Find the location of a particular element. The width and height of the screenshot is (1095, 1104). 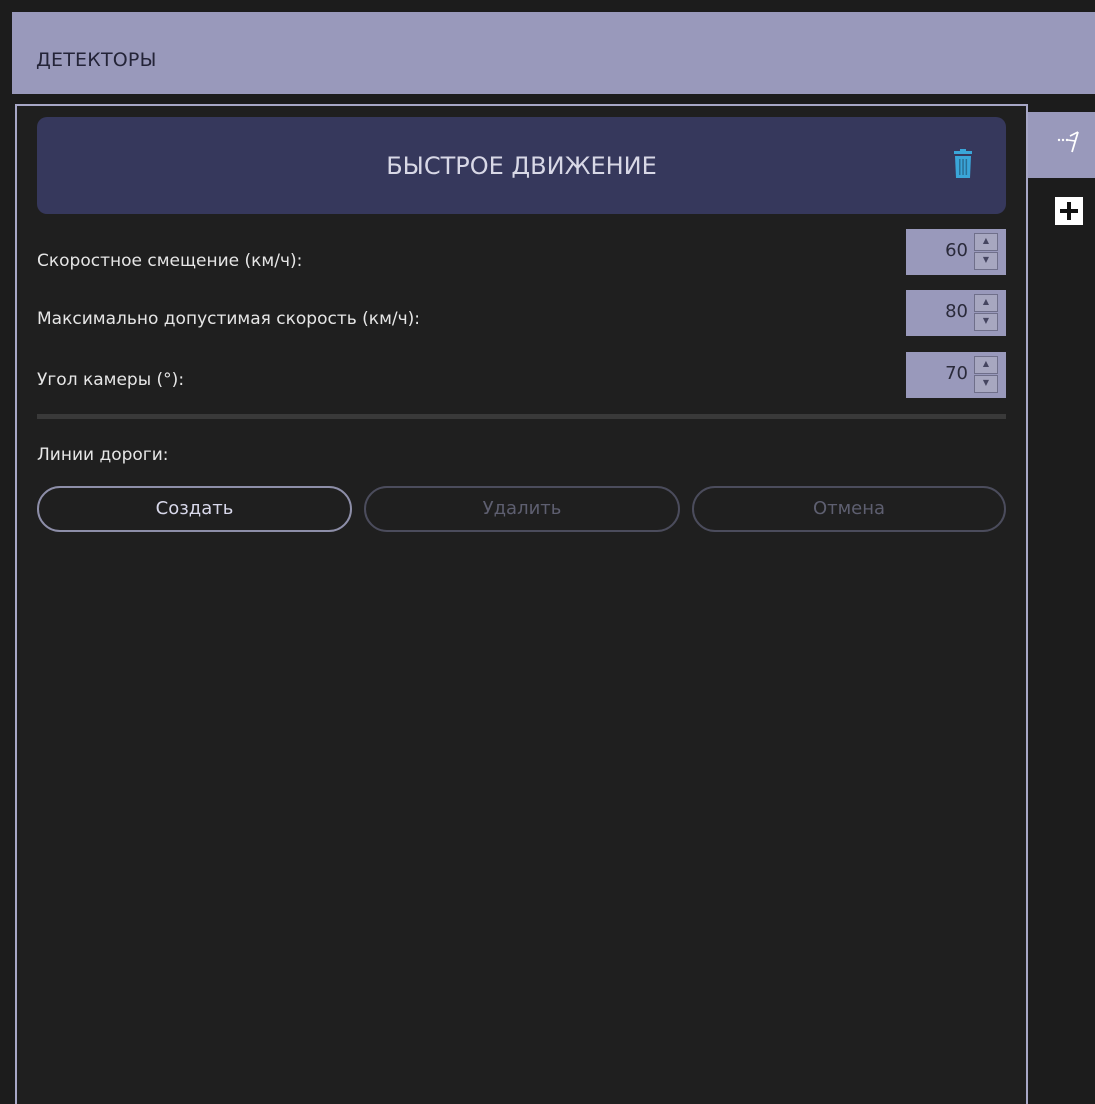

side-tabs-column is located at coordinates (1061, 602).